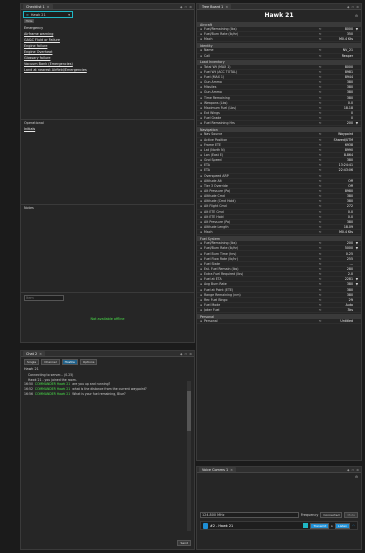  What do you see at coordinates (349, 304) in the screenshot?
I see `row-value: Auto` at bounding box center [349, 304].